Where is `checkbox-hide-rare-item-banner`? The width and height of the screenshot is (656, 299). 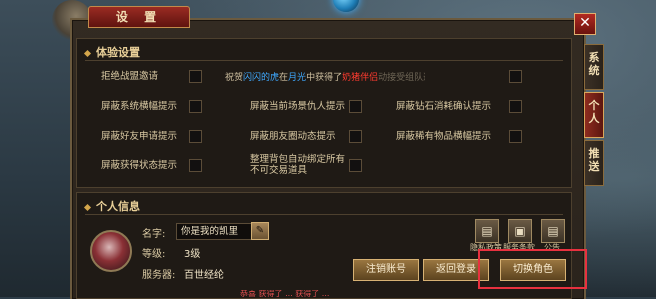
checkbox-hide-rare-item-banner is located at coordinates (515, 136).